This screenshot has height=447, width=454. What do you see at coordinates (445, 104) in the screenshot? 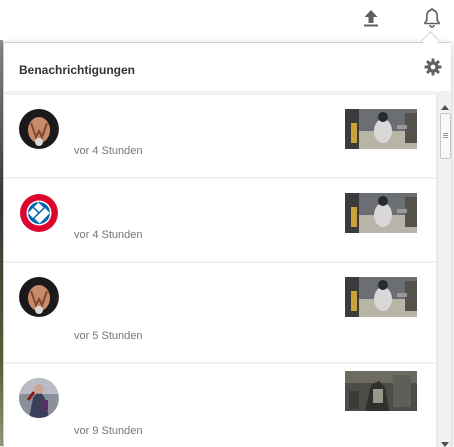
I see `scroll-up-icon` at bounding box center [445, 104].